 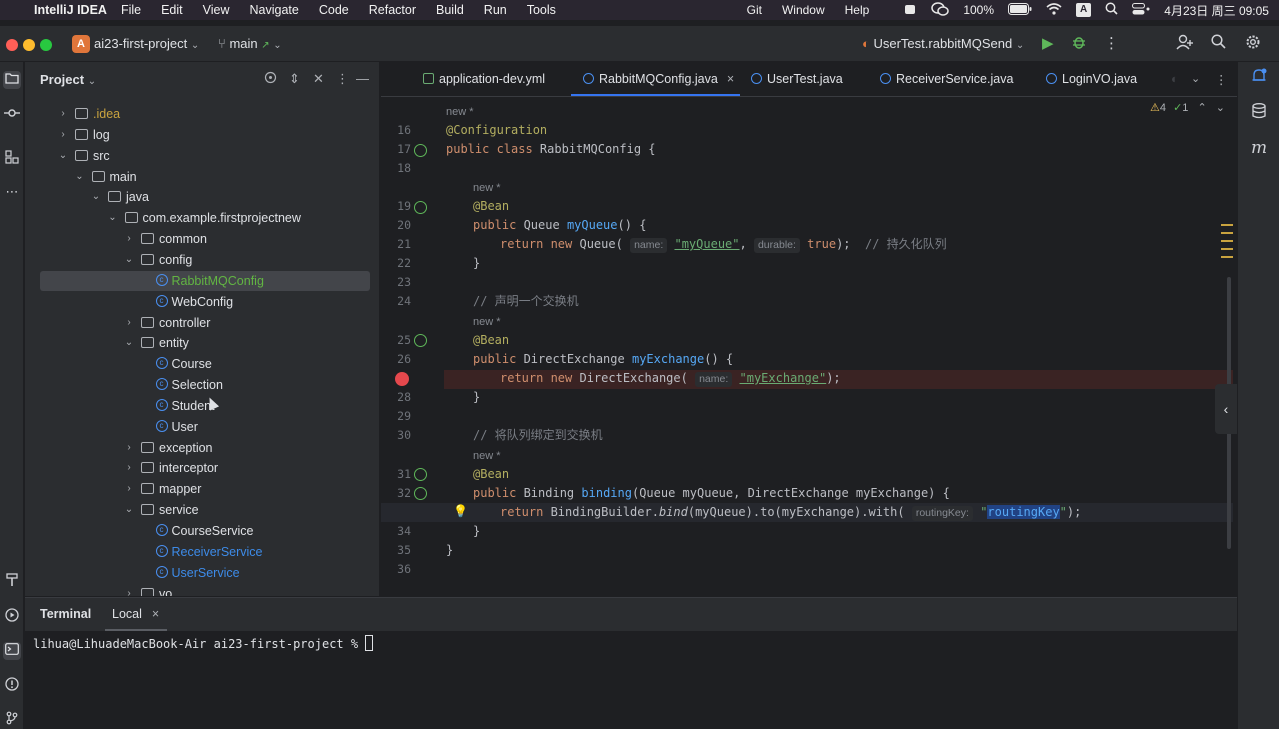 I want to click on tree-item-main: ⌄ main, so click(x=202, y=177).